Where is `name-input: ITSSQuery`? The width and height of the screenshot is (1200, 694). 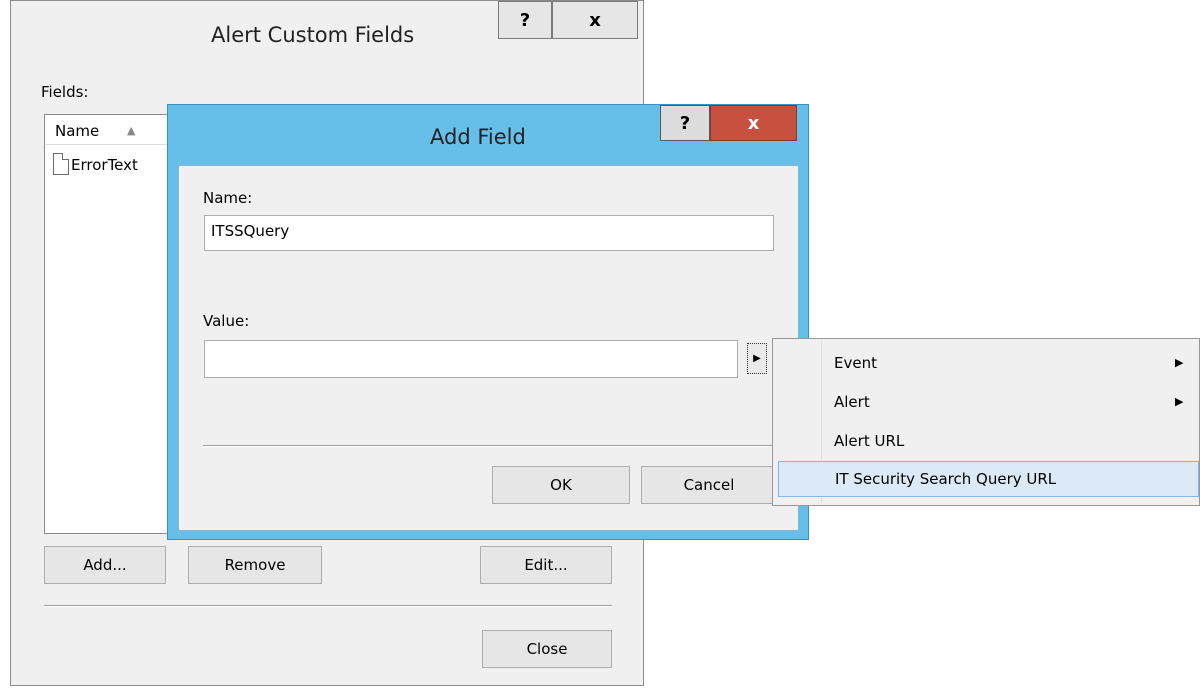
name-input: ITSSQuery is located at coordinates (489, 233).